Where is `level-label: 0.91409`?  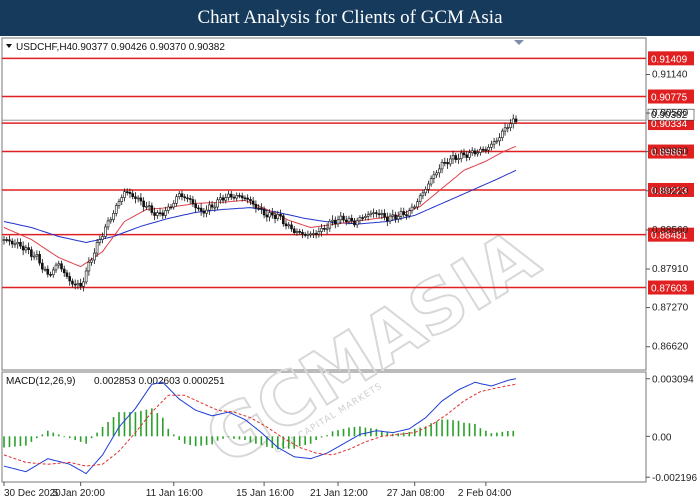
level-label: 0.91409 is located at coordinates (669, 59).